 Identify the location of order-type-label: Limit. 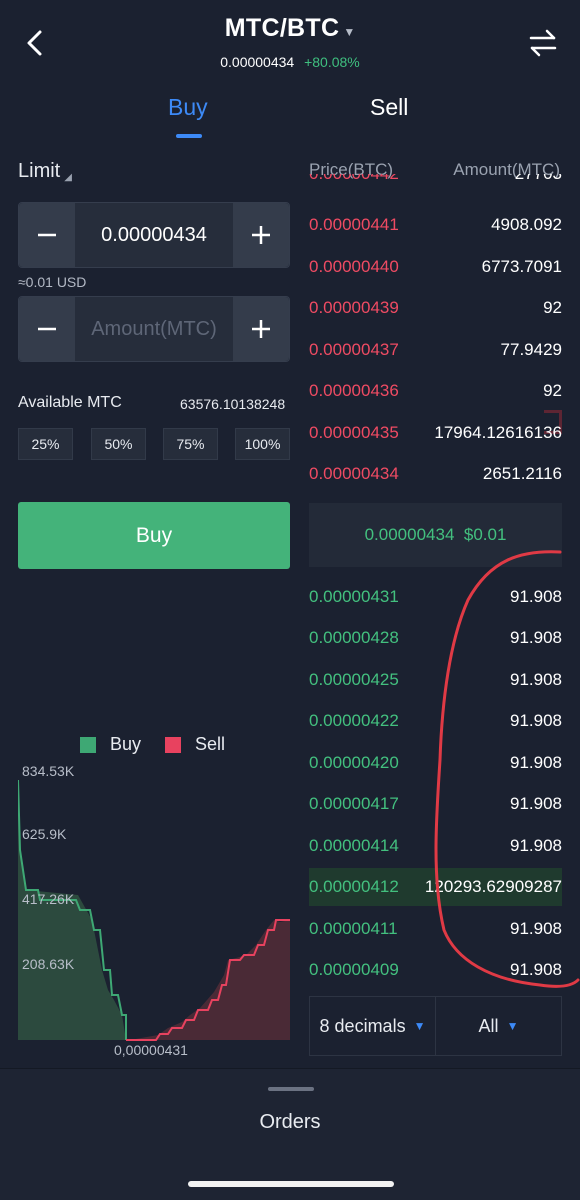
(39, 171).